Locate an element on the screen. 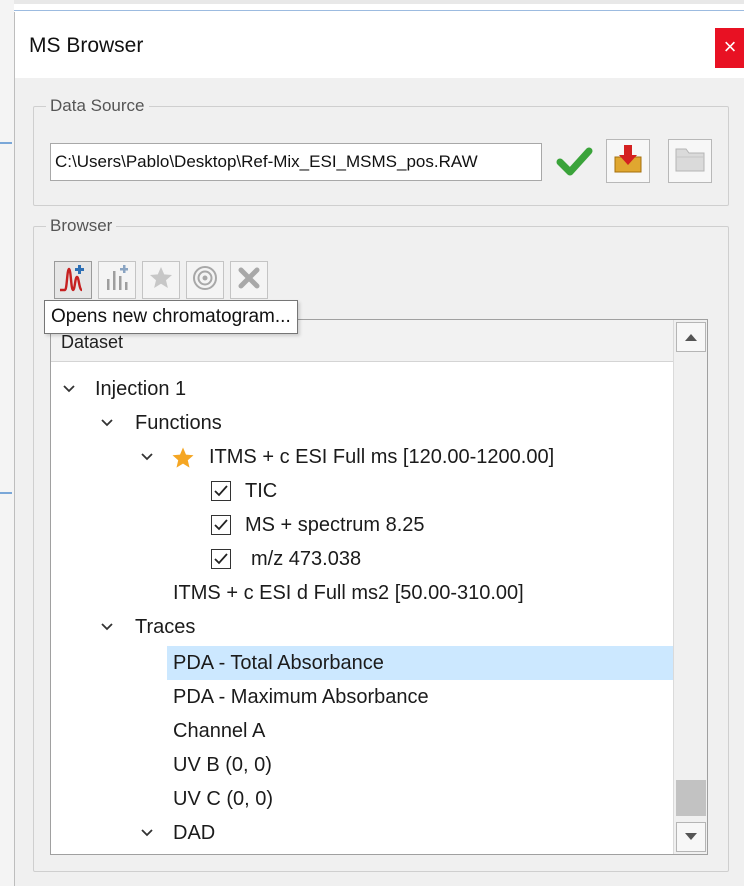  tree-node-function-1: ITMS + c ESI Full ms [120.00-1200.00] is located at coordinates (363, 457).